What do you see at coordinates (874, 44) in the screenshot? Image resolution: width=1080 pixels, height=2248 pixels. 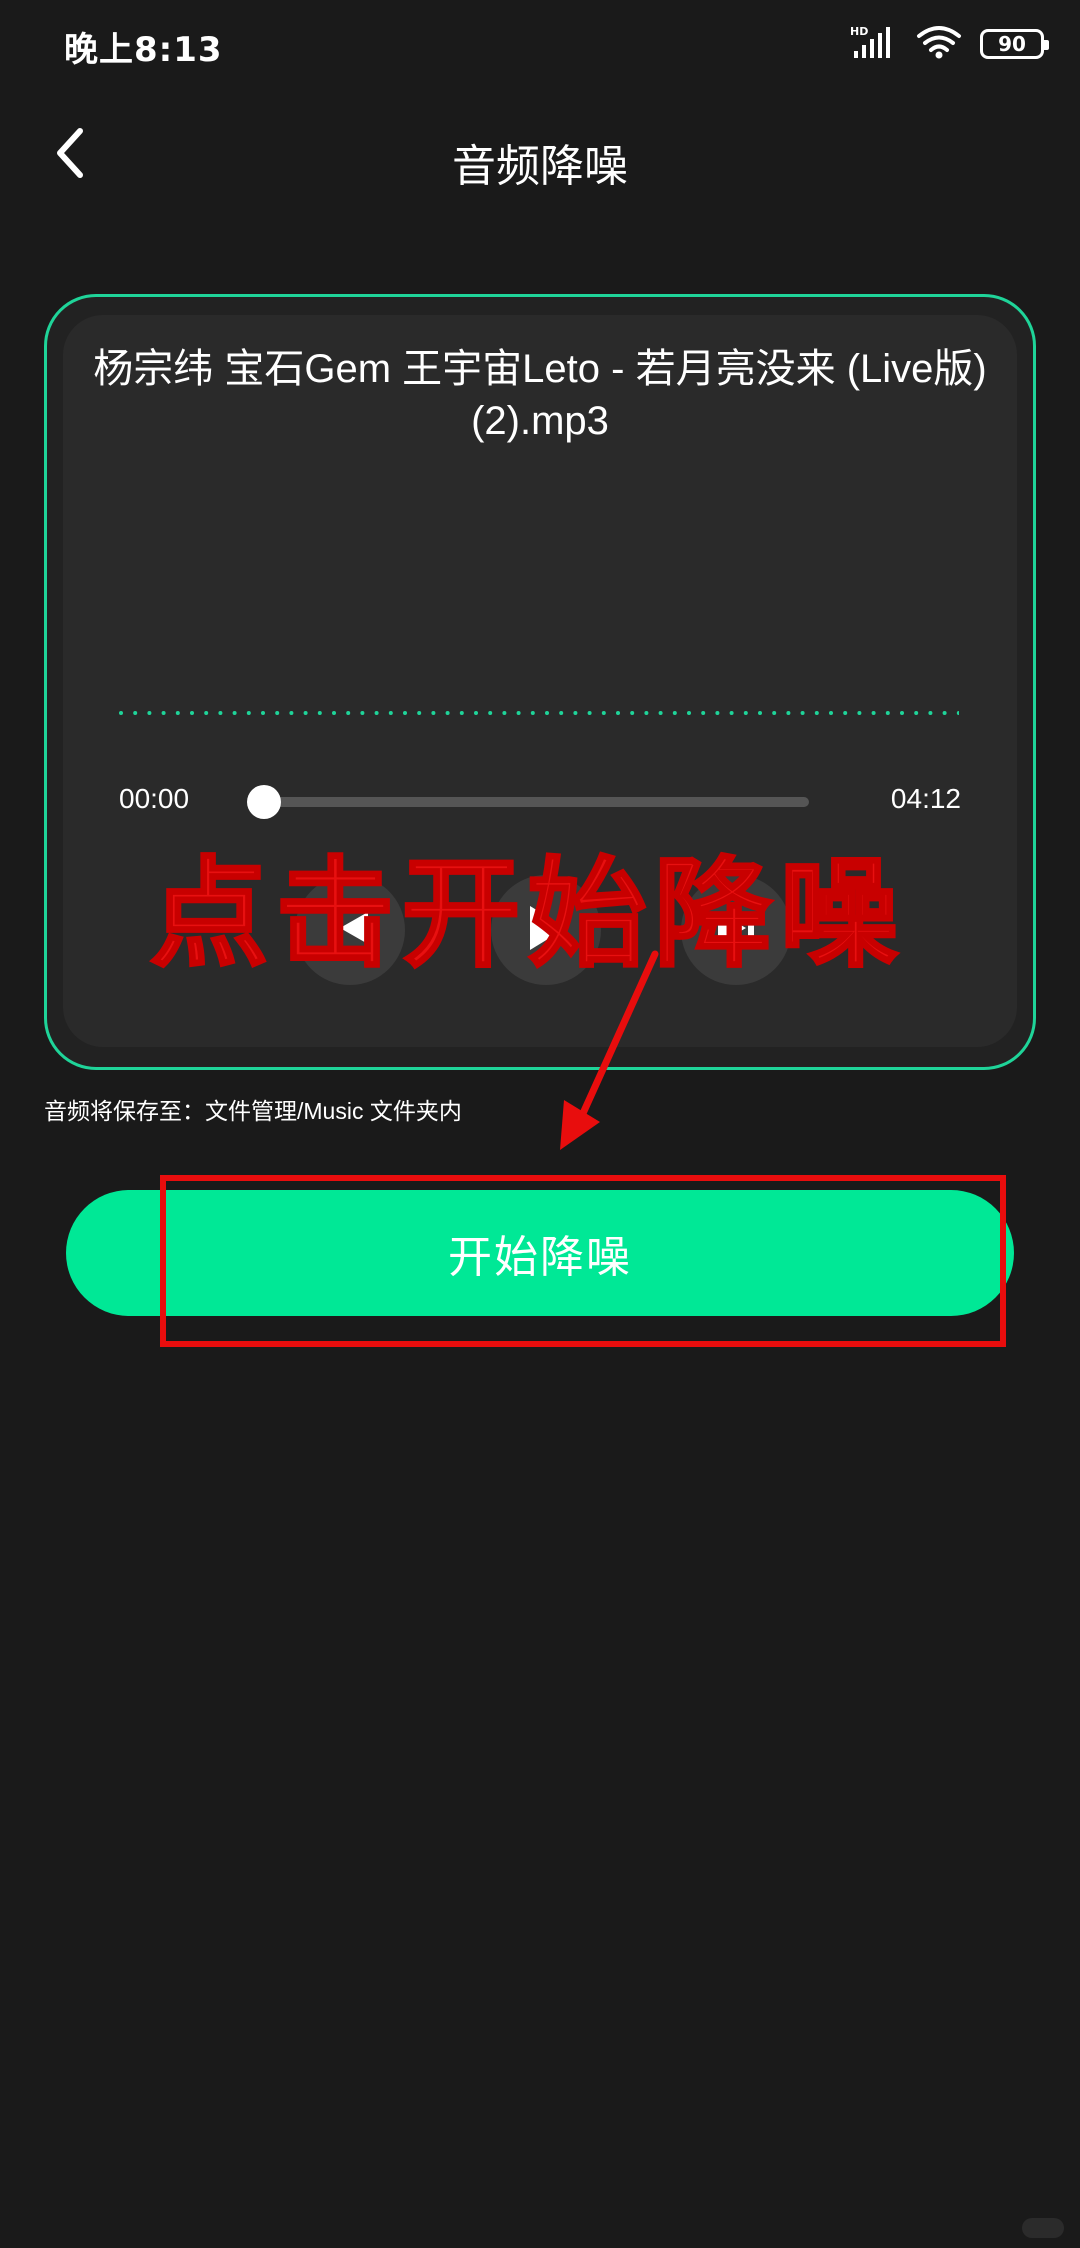 I see `hd-signal-icon: HD` at bounding box center [874, 44].